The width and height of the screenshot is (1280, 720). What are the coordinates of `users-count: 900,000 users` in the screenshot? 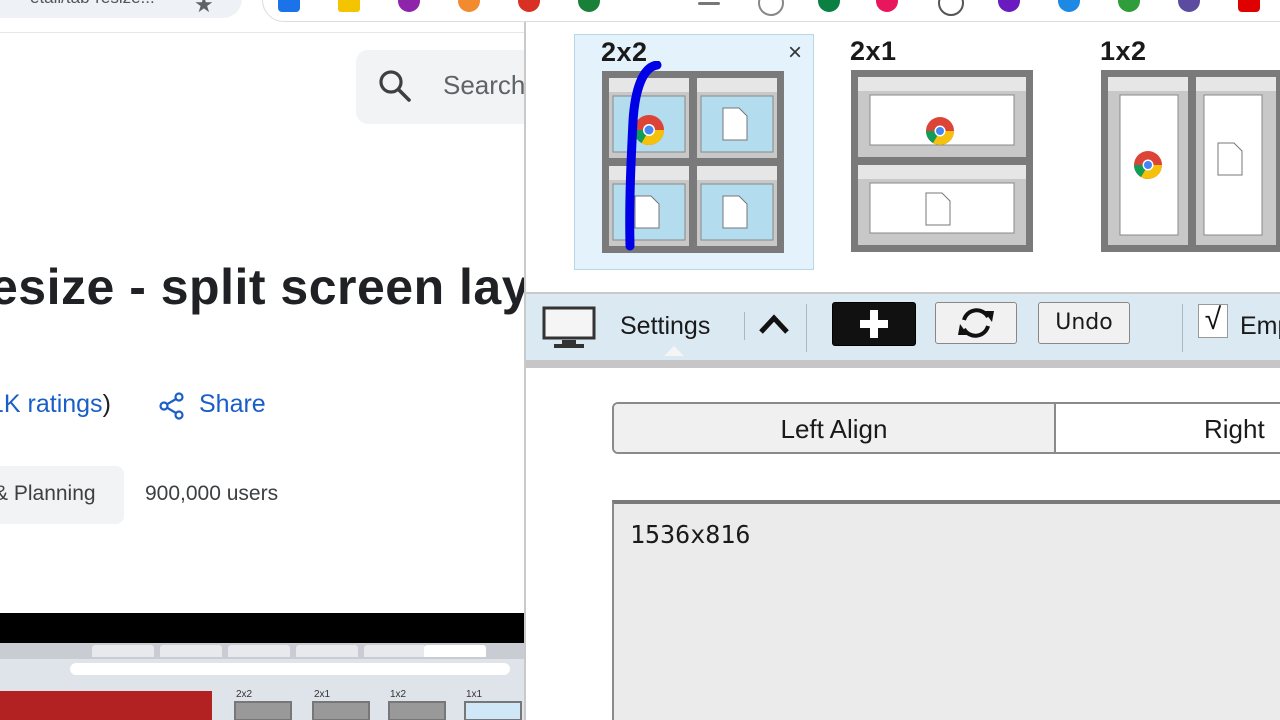 It's located at (212, 493).